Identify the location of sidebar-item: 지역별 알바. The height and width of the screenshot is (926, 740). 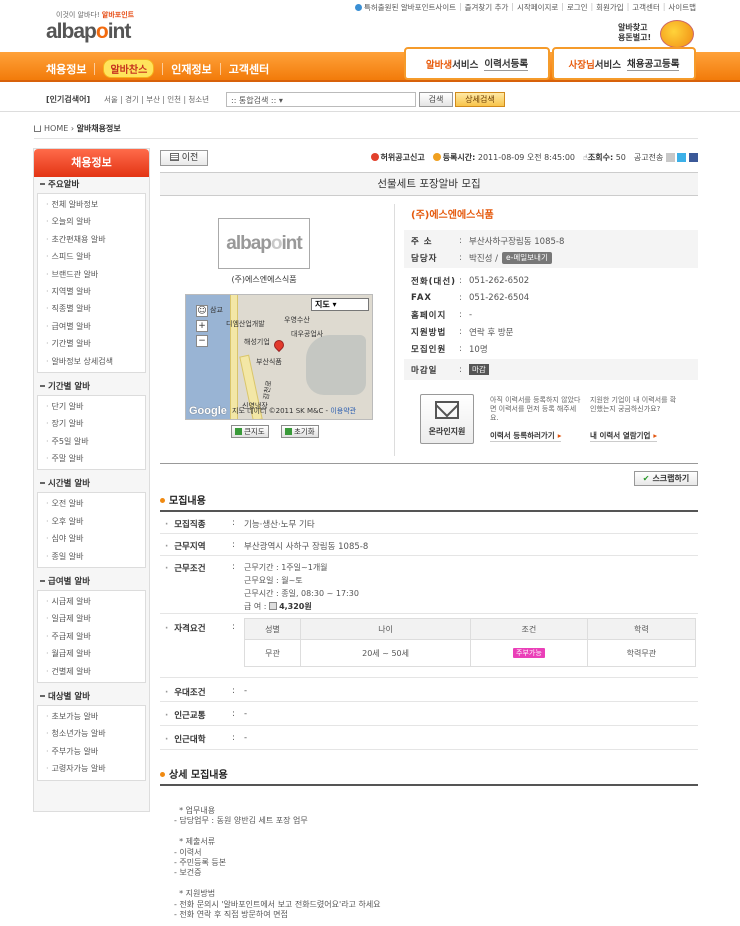
(91, 291).